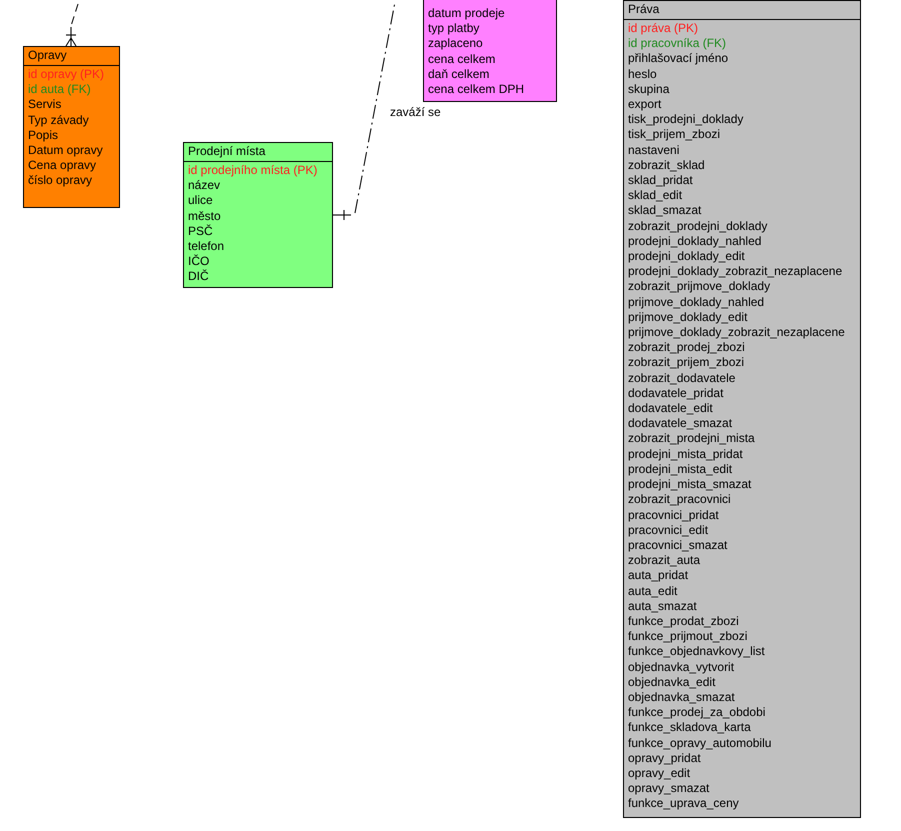  I want to click on attribute-field: prodejni_mista_pridat, so click(685, 454).